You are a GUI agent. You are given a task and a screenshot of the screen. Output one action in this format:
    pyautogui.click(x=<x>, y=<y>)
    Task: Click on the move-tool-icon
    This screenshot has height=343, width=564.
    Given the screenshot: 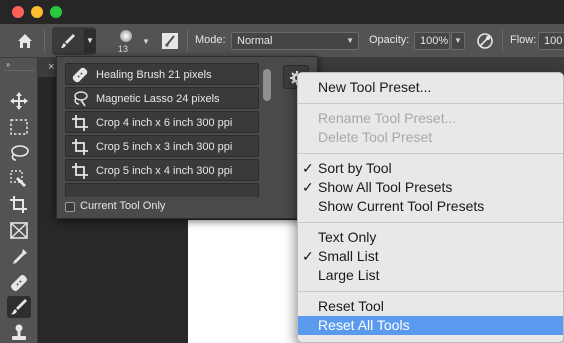 What is the action you would take?
    pyautogui.click(x=19, y=101)
    